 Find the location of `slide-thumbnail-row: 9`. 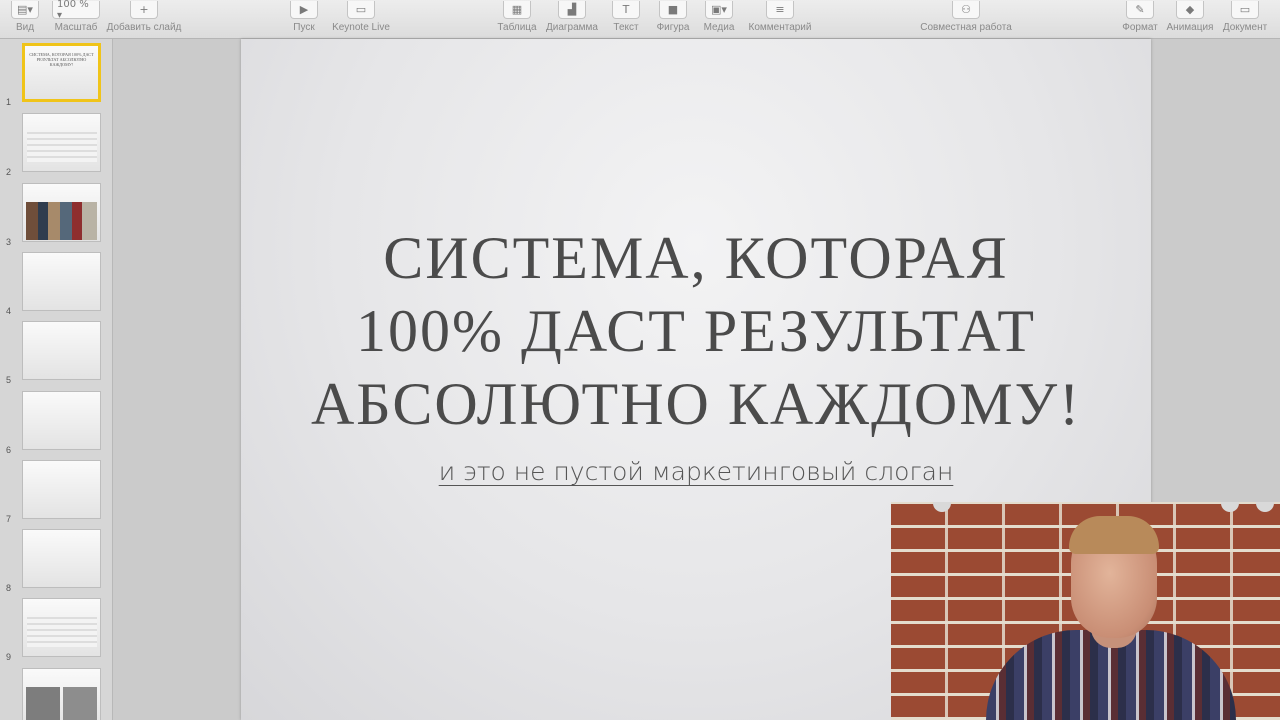

slide-thumbnail-row: 9 is located at coordinates (56, 630).